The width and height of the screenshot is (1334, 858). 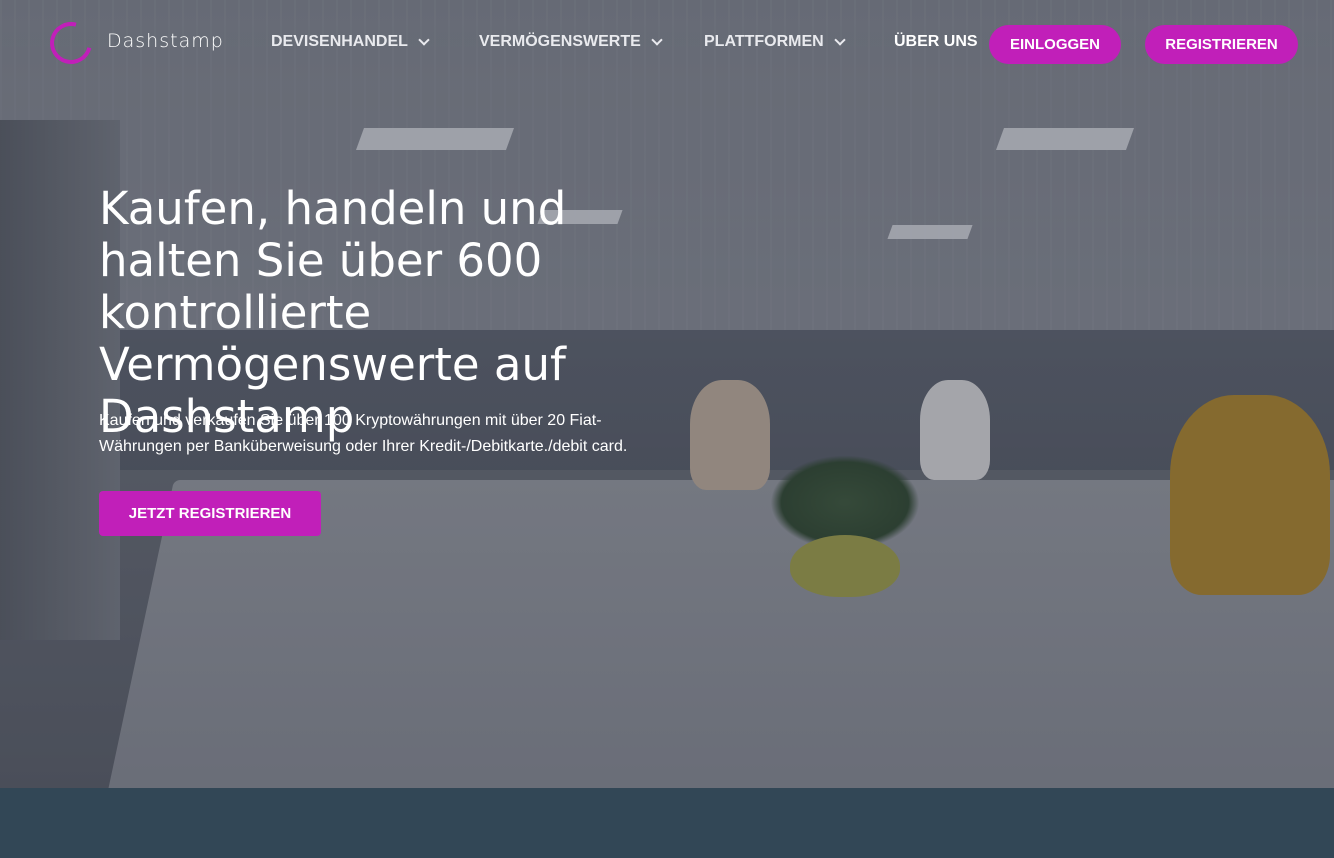 What do you see at coordinates (560, 41) in the screenshot?
I see `nav-item-label: VERMÖGENSWERTE` at bounding box center [560, 41].